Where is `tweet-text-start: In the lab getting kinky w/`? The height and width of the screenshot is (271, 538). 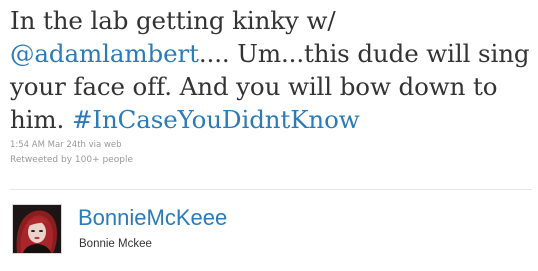 tweet-text-start: In the lab getting kinky w/ is located at coordinates (173, 20).